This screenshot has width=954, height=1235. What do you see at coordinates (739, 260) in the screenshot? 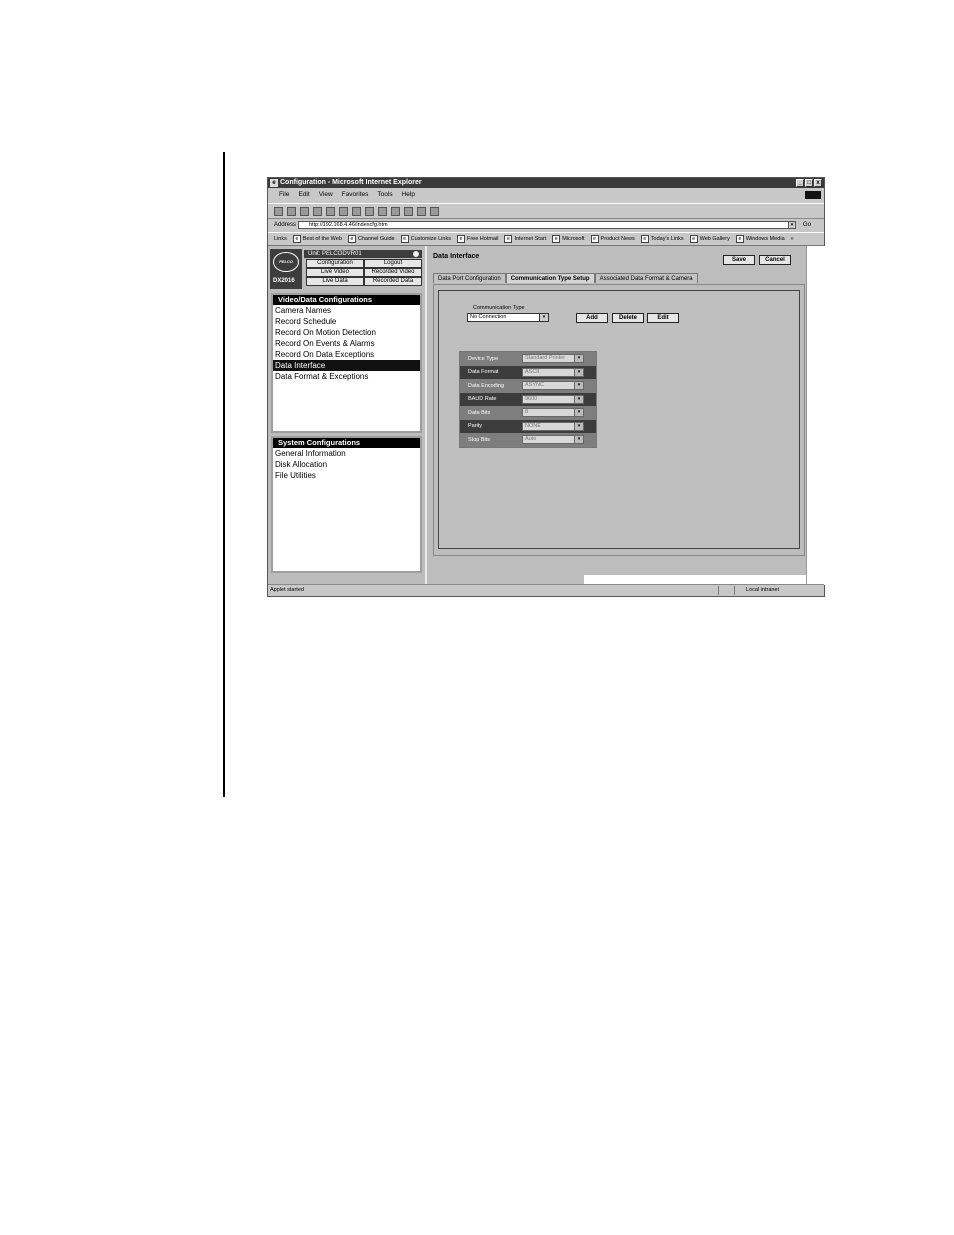
I see `save-button: Save` at bounding box center [739, 260].